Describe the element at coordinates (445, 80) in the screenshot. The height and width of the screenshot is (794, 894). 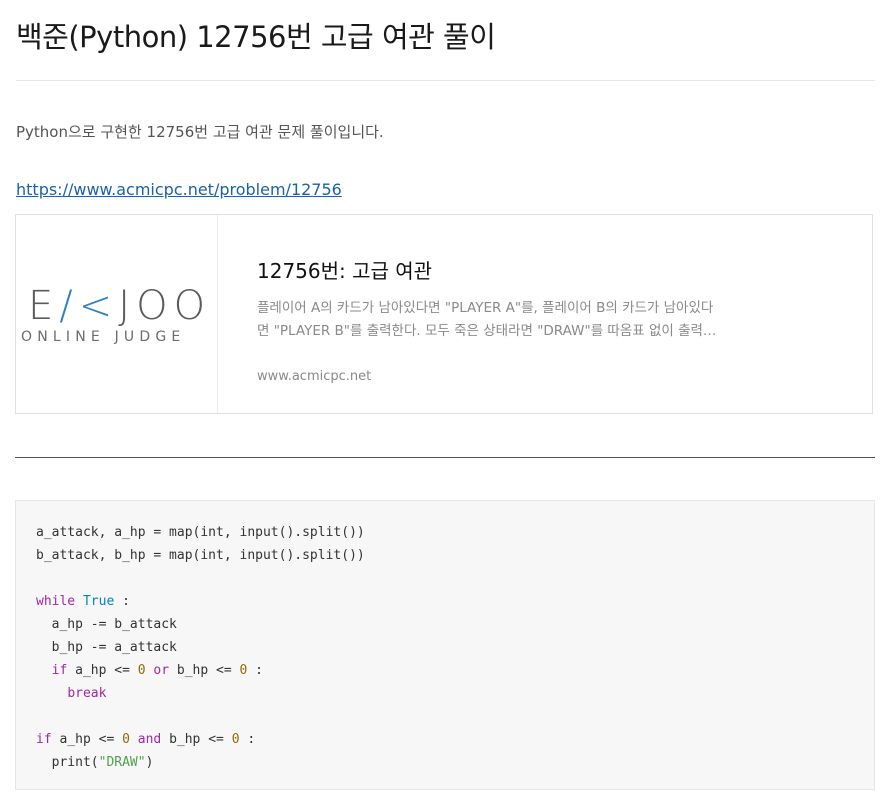
I see `title-divider` at that location.